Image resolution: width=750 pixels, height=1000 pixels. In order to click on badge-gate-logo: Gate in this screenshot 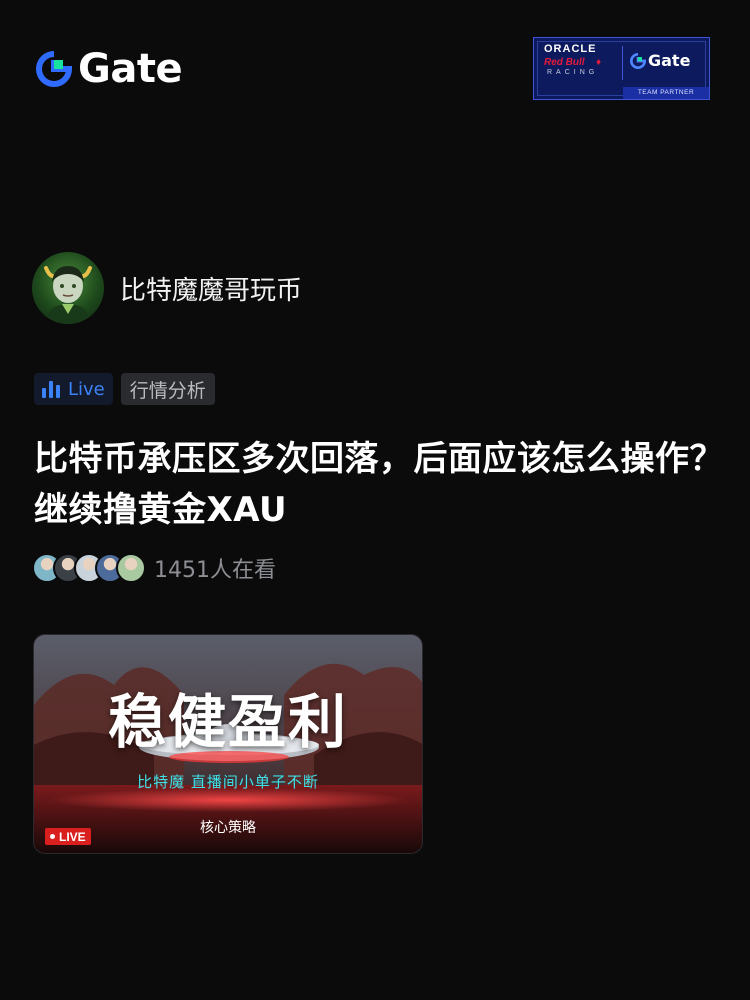, I will do `click(660, 60)`.